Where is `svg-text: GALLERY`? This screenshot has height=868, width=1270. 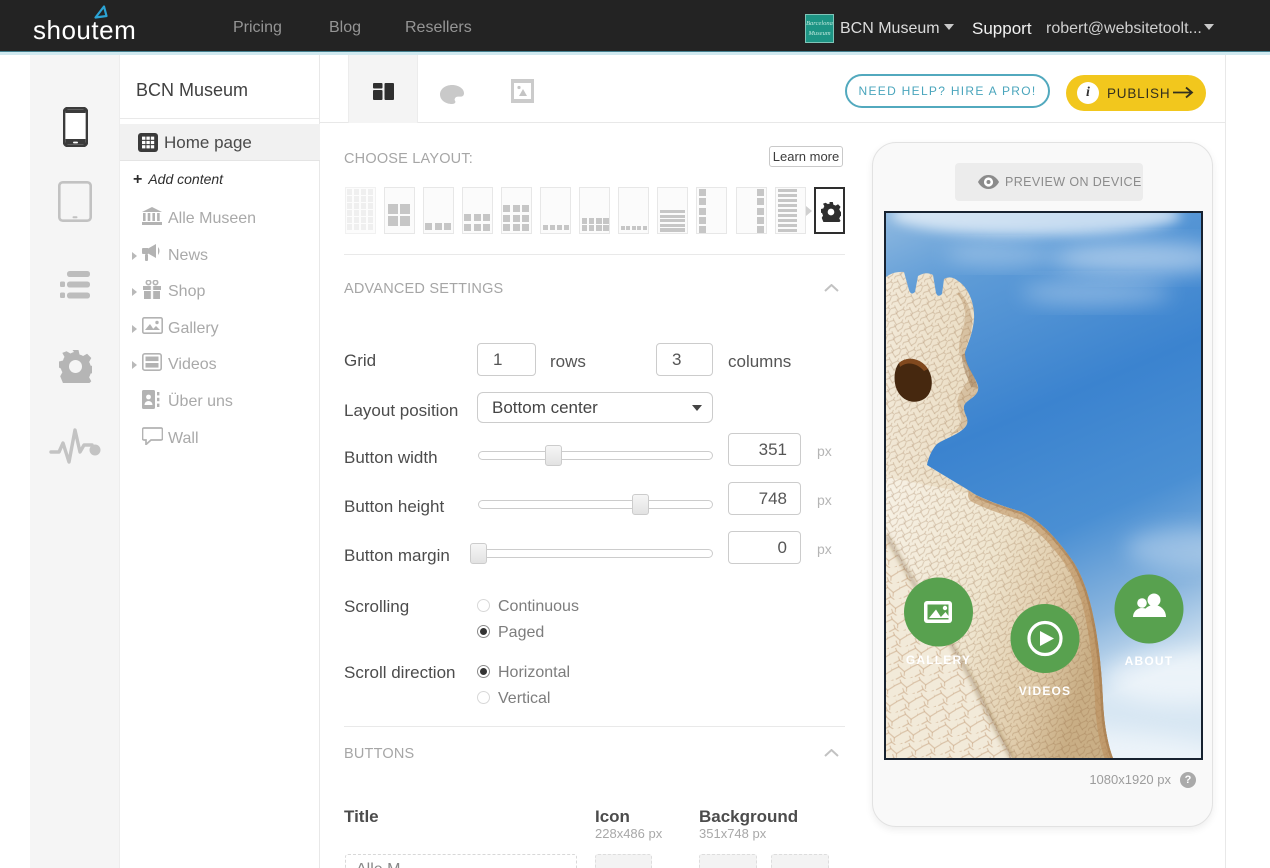 svg-text: GALLERY is located at coordinates (938, 660).